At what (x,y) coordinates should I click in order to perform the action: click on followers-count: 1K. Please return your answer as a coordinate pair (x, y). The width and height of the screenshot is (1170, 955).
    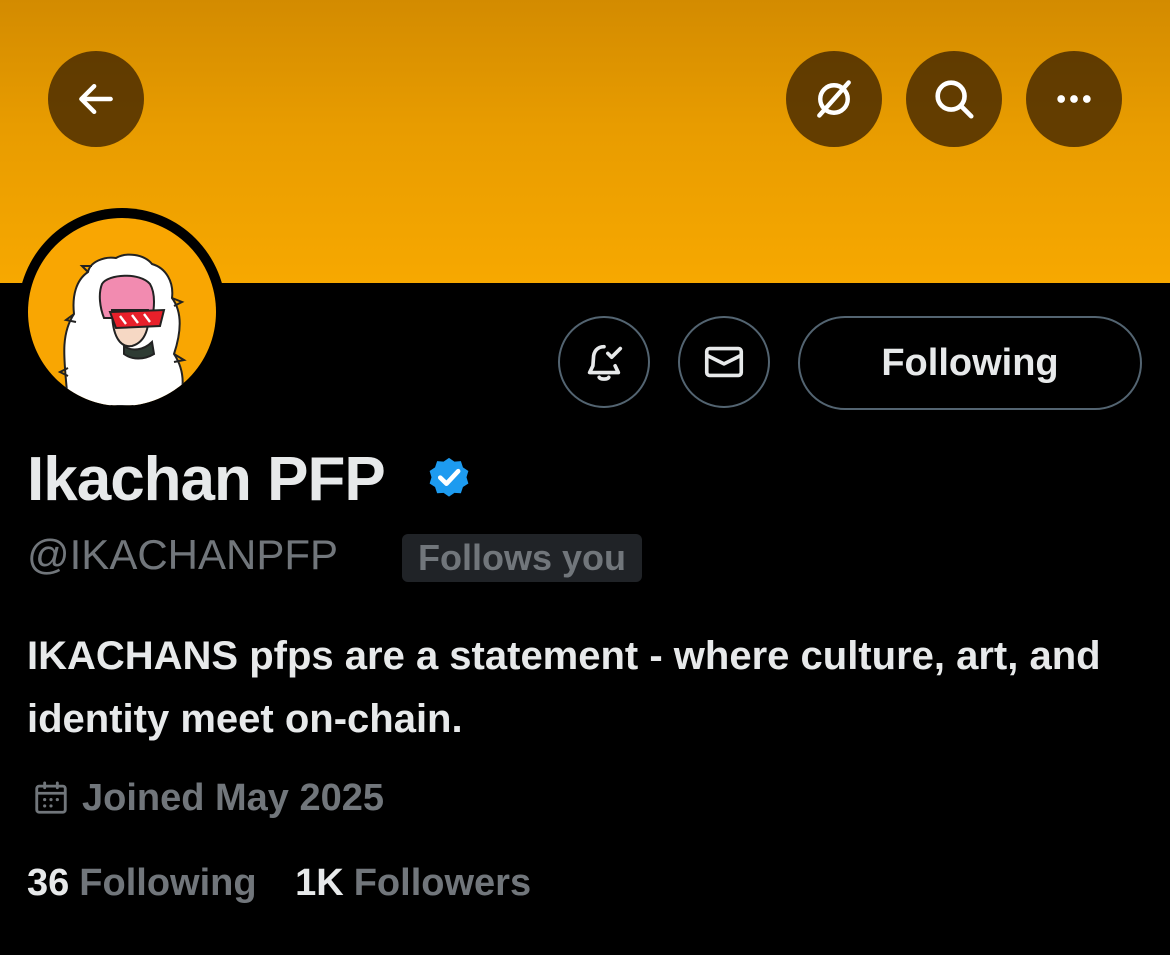
    Looking at the image, I should click on (319, 883).